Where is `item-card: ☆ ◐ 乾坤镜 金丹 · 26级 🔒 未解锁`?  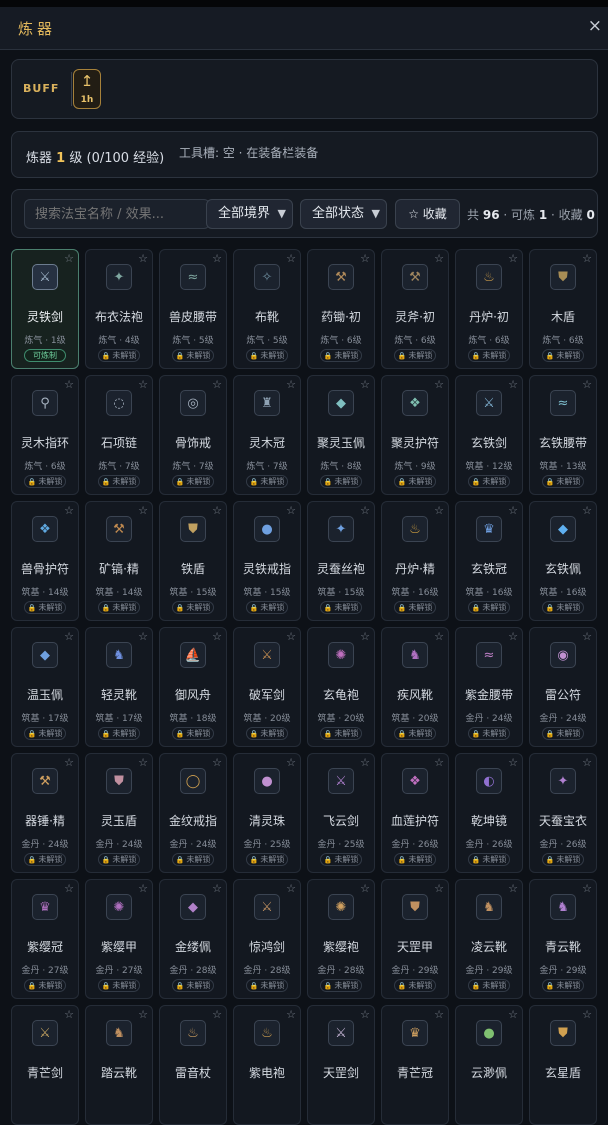 item-card: ☆ ◐ 乾坤镜 金丹 · 26级 🔒 未解锁 is located at coordinates (489, 813).